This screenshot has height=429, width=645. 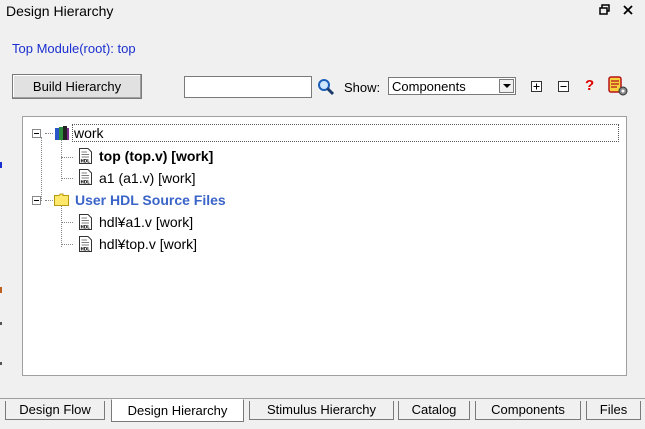 I want to click on folder-icon, so click(x=61, y=199).